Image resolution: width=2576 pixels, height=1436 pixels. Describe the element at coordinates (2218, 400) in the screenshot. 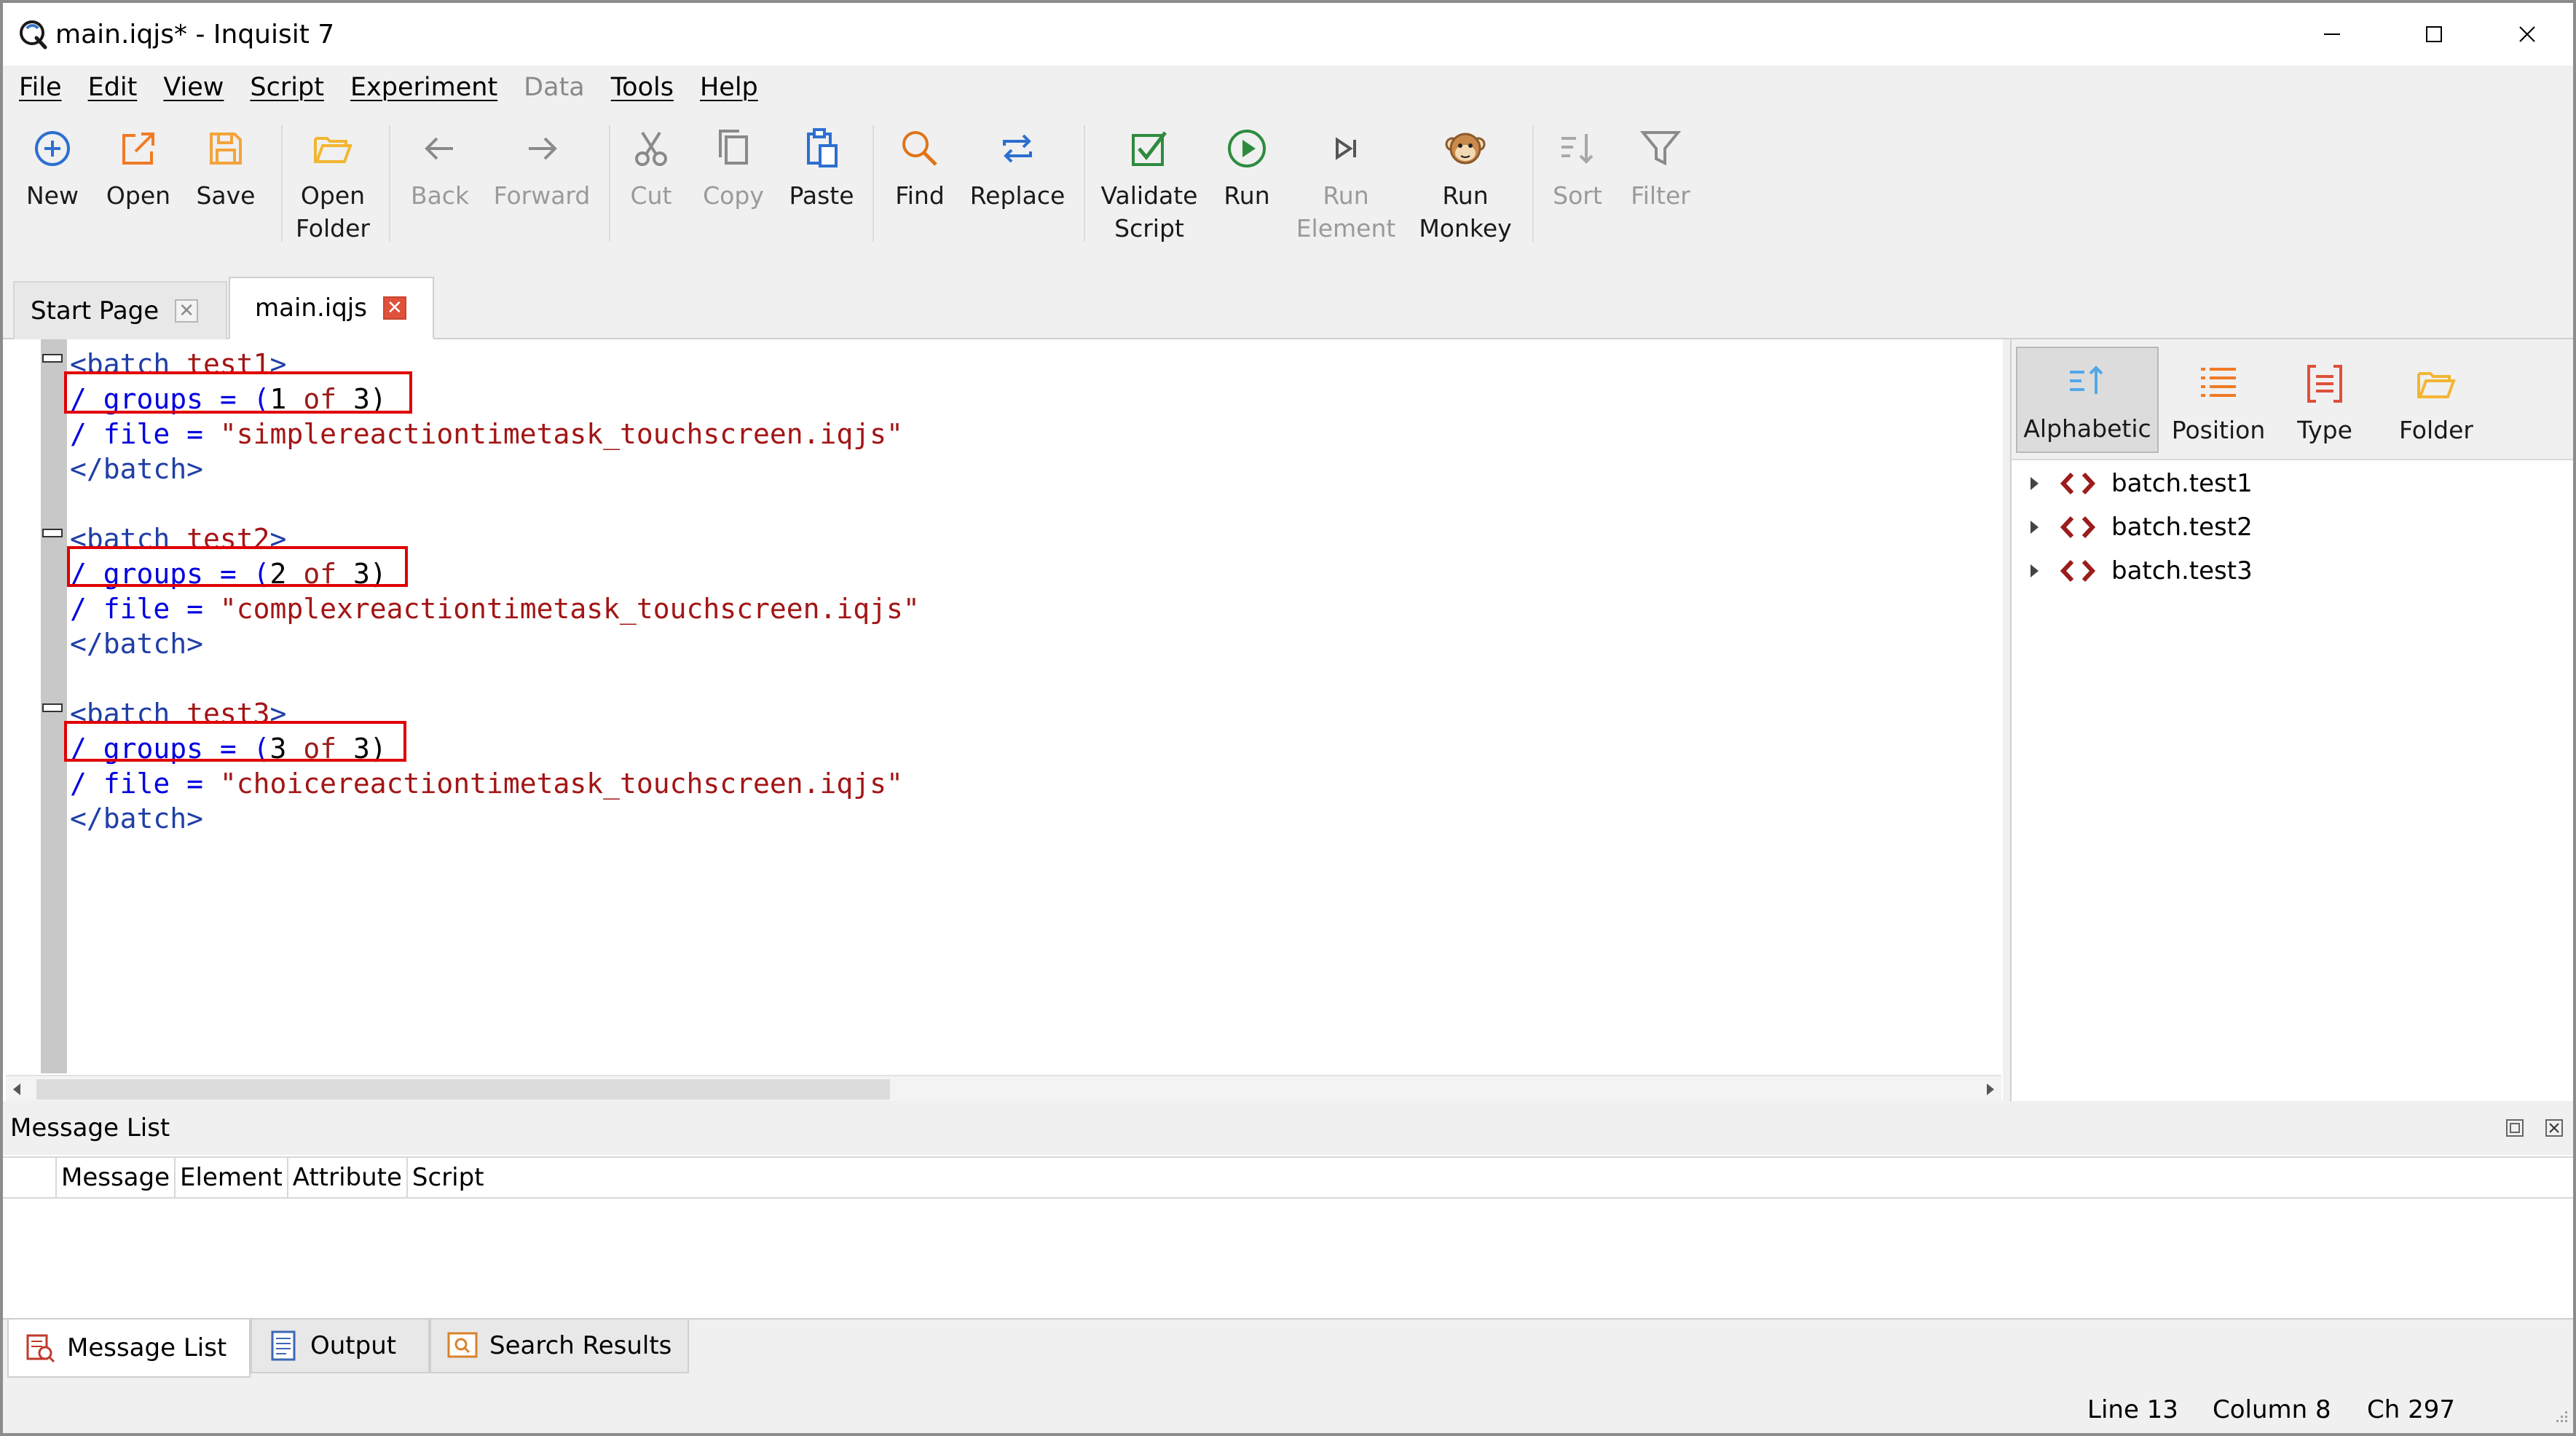

I see `sort-position-button: Position` at that location.